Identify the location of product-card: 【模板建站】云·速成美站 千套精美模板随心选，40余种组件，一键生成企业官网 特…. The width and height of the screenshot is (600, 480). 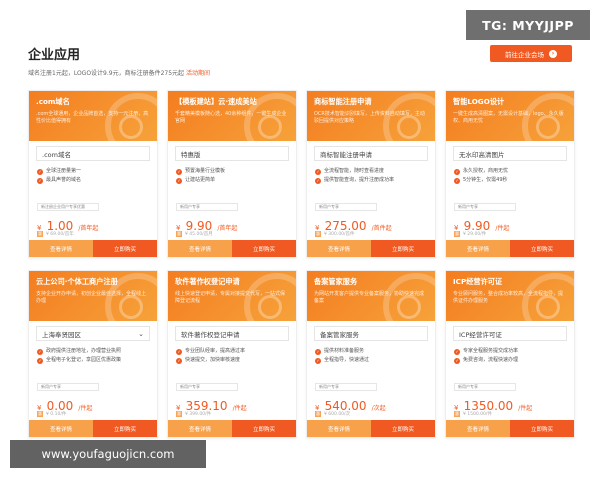
(232, 174).